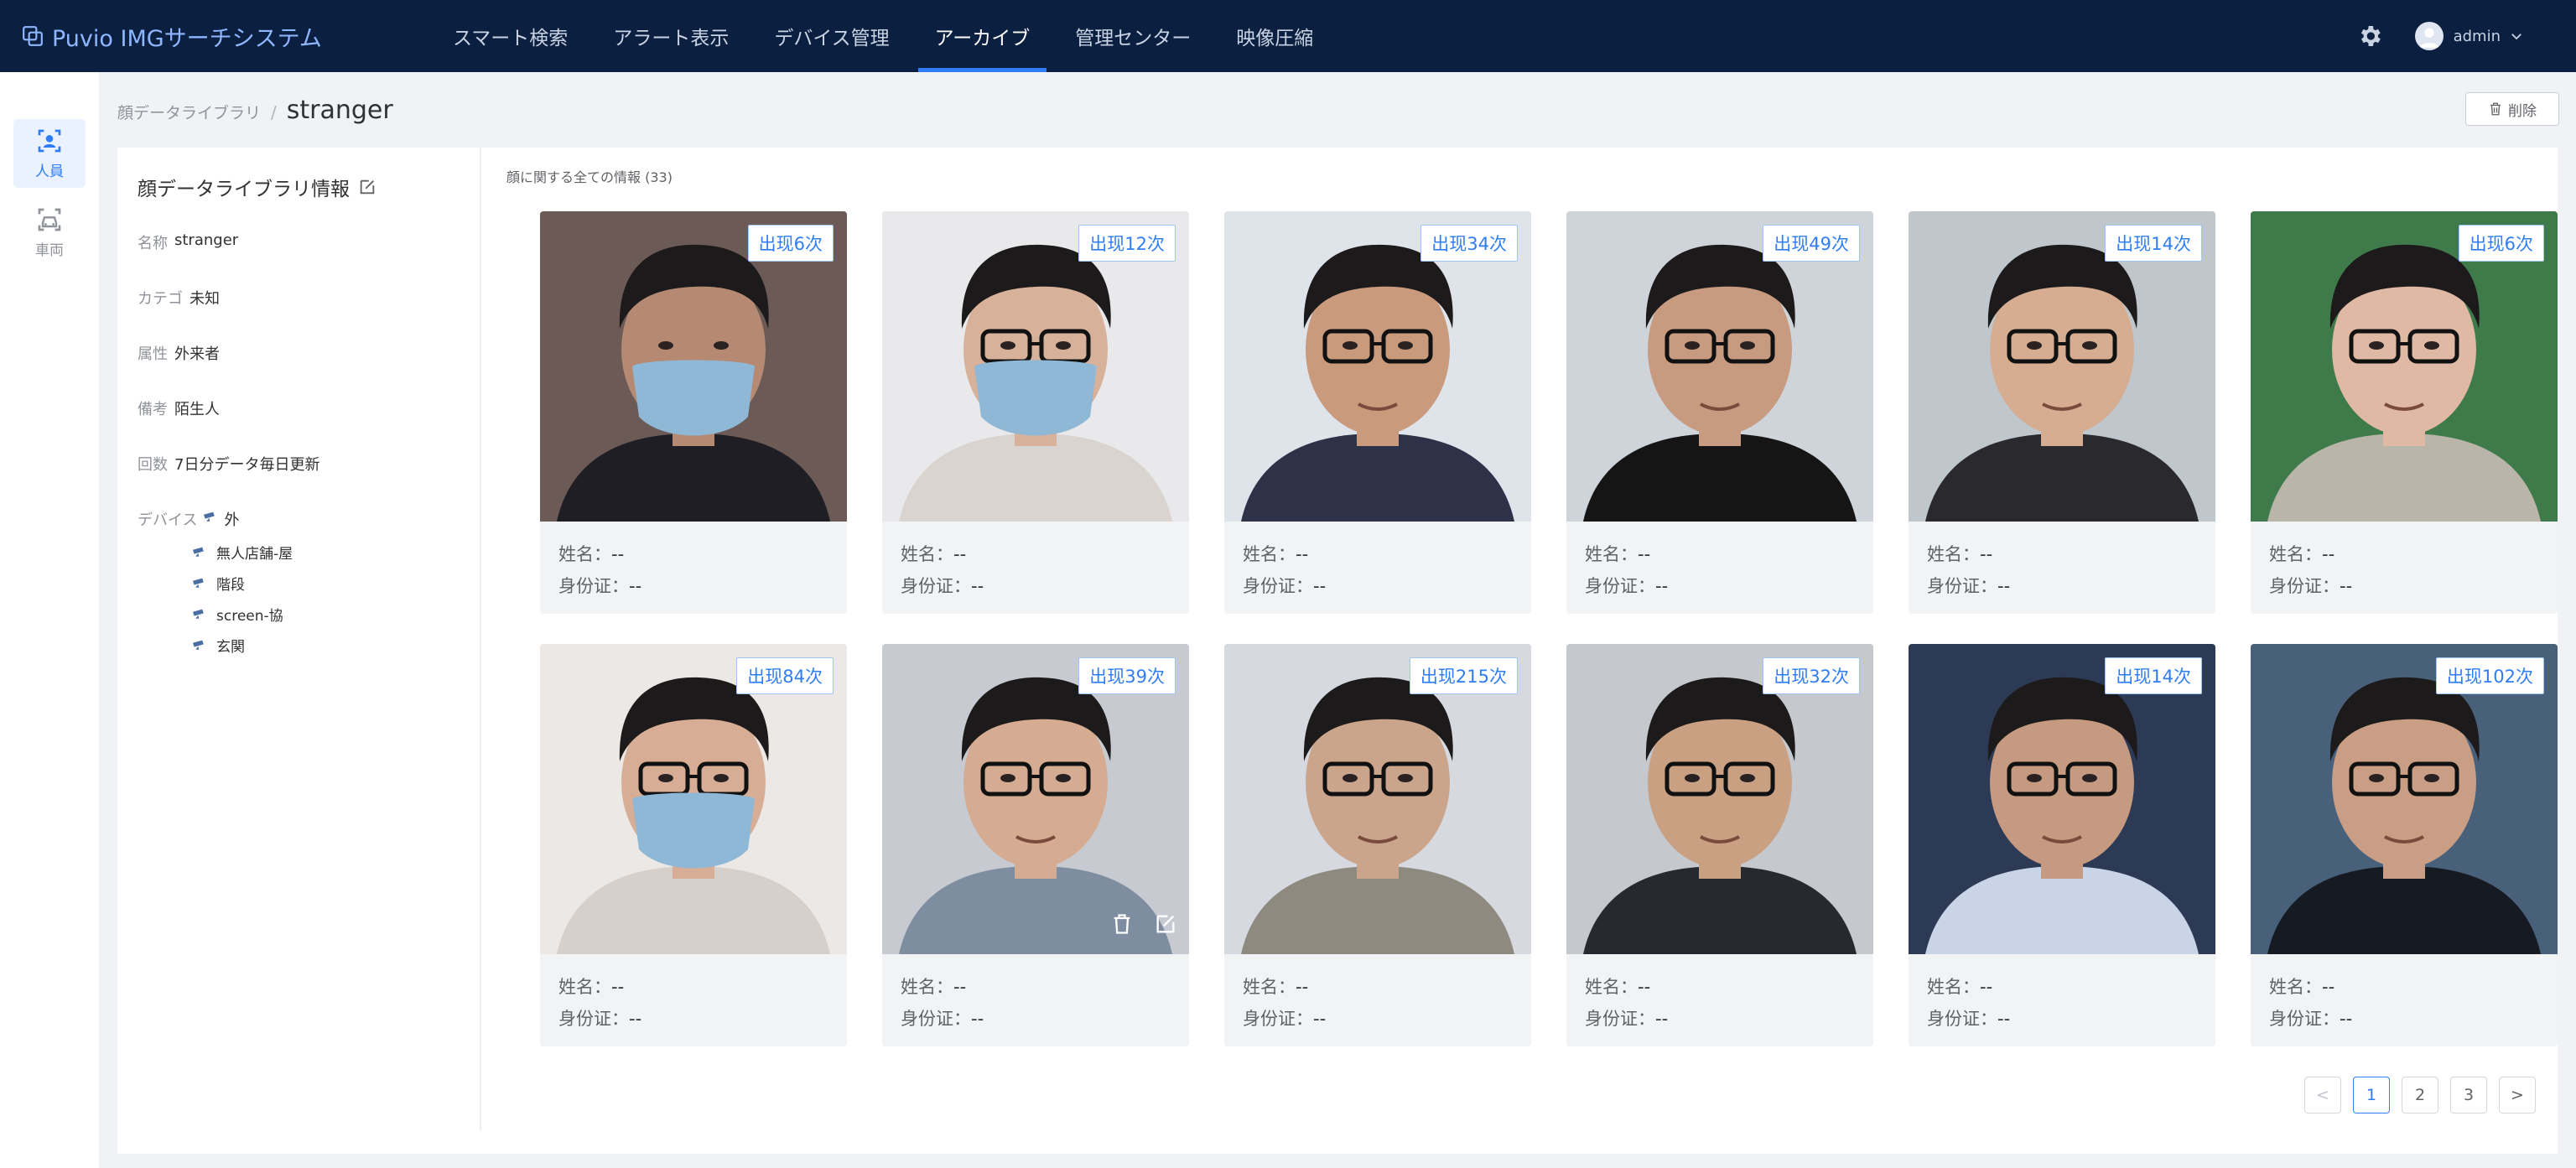 Image resolution: width=2576 pixels, height=1168 pixels. I want to click on nav-item: アラート表示, so click(670, 36).